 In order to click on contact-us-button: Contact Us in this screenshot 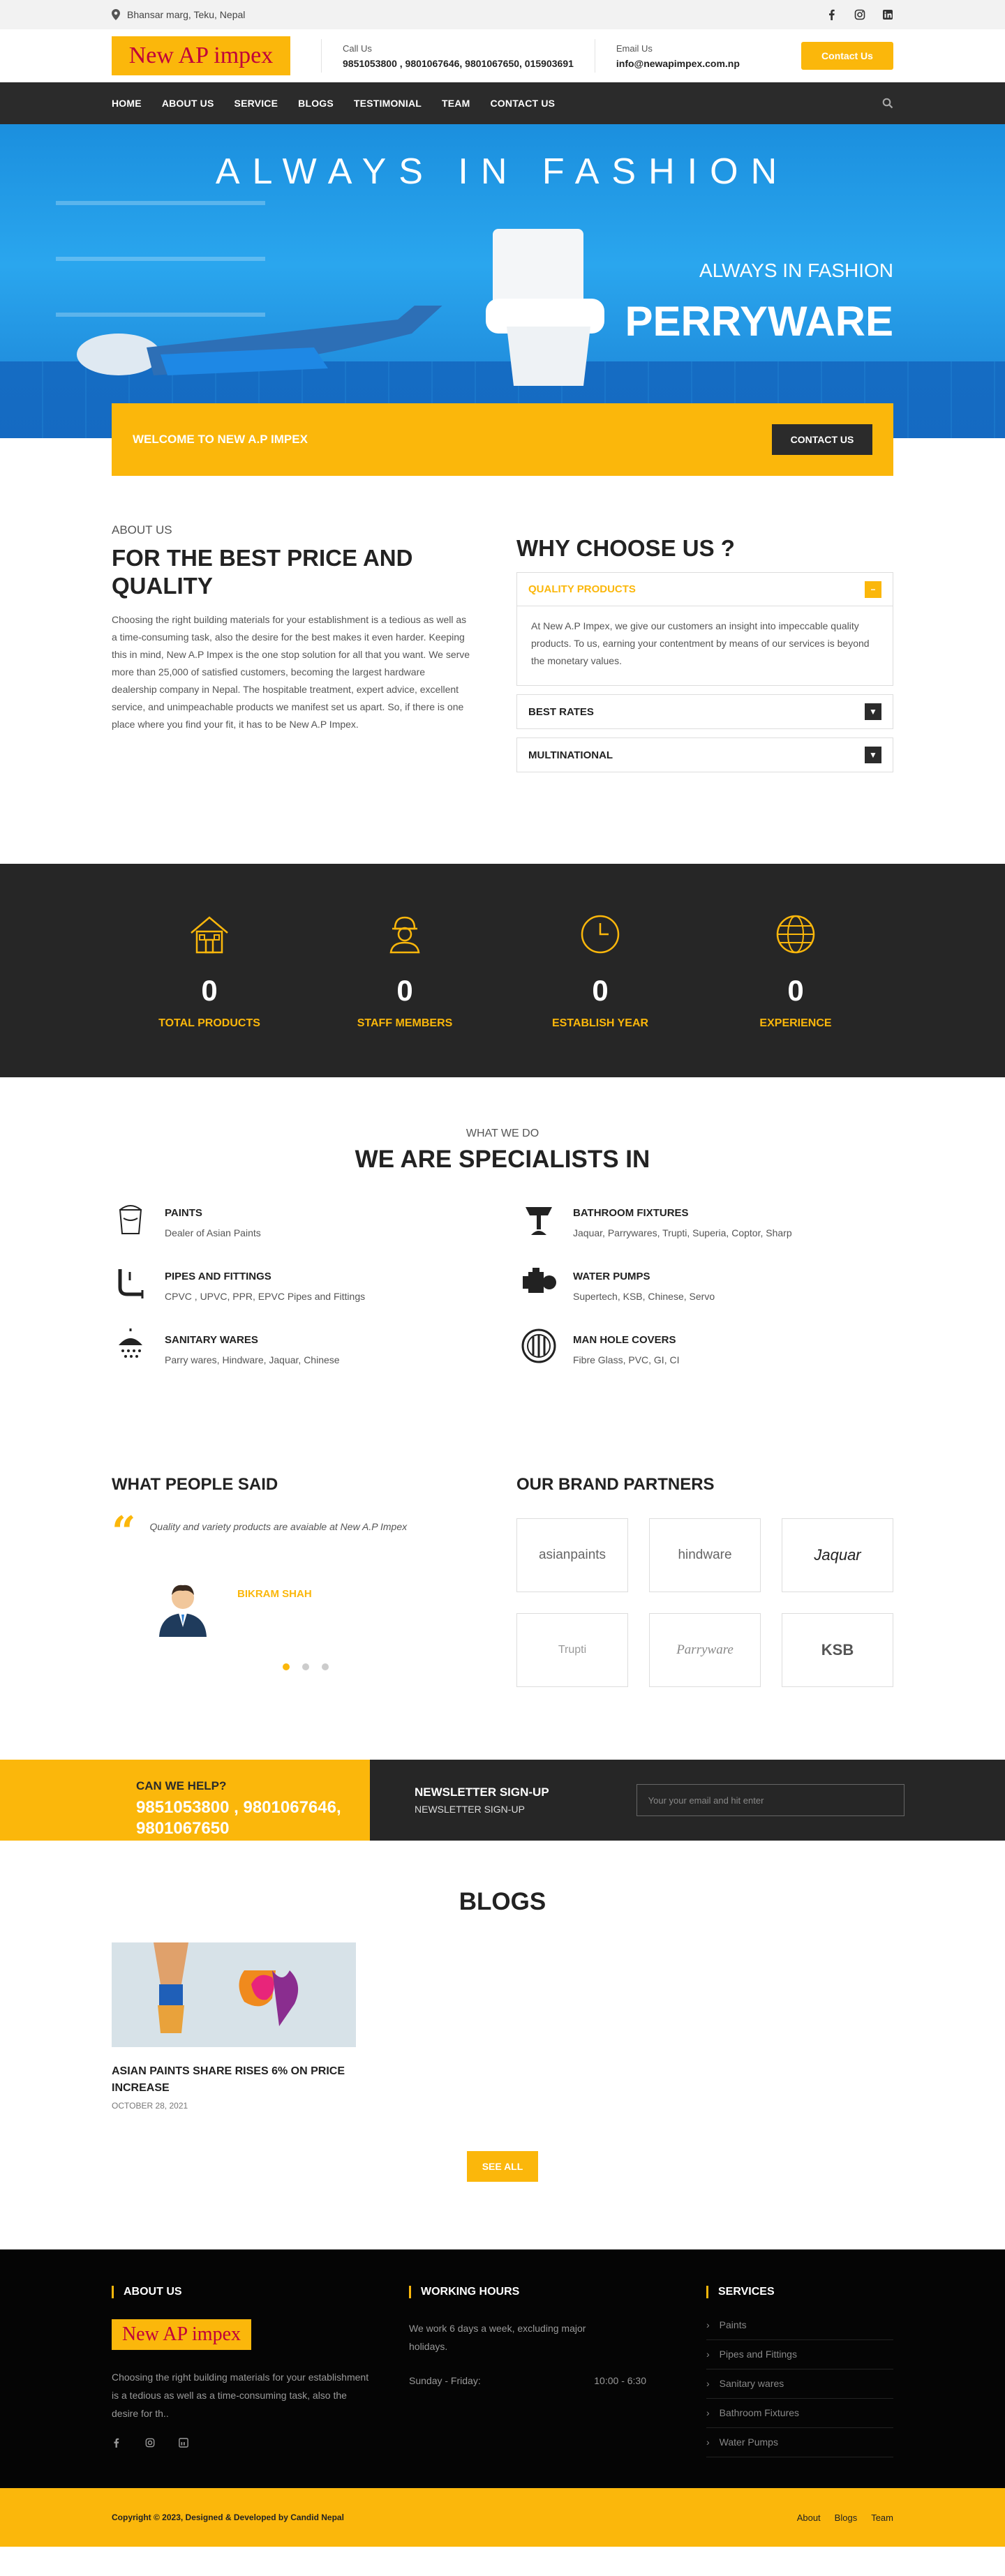, I will do `click(847, 56)`.